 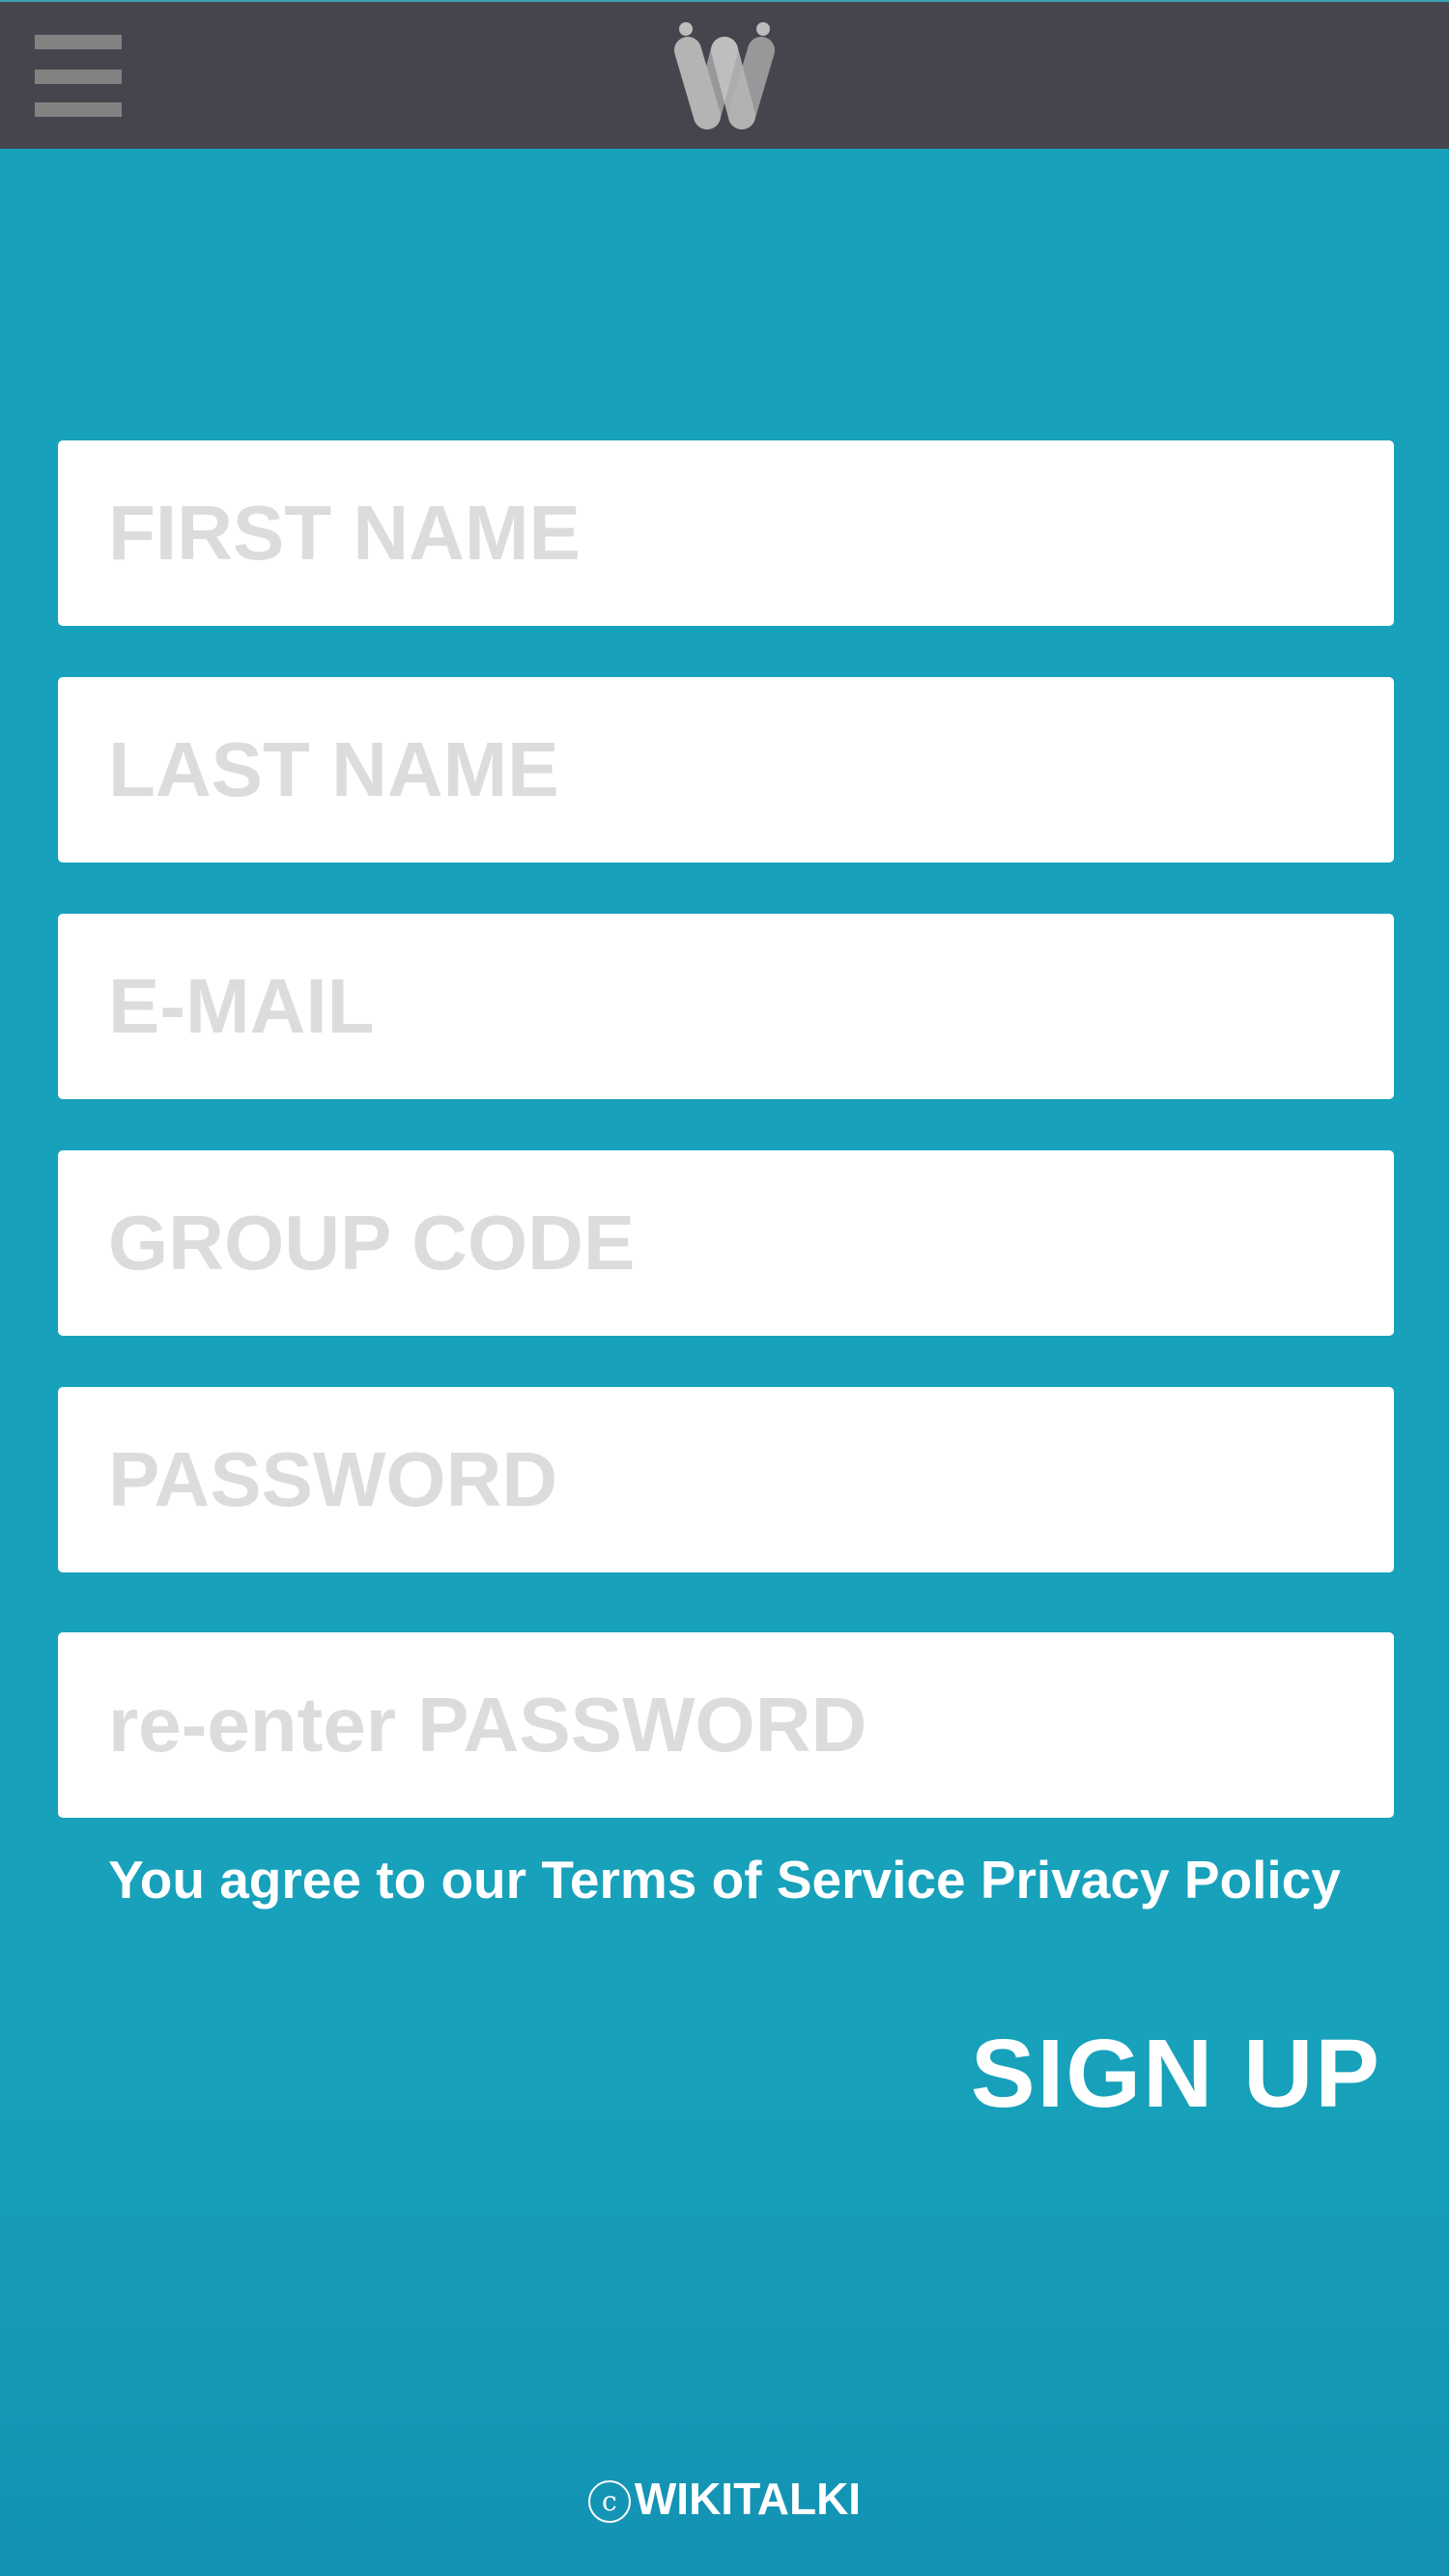 What do you see at coordinates (753, 1880) in the screenshot?
I see `terms-of-service-link: Terms of Service` at bounding box center [753, 1880].